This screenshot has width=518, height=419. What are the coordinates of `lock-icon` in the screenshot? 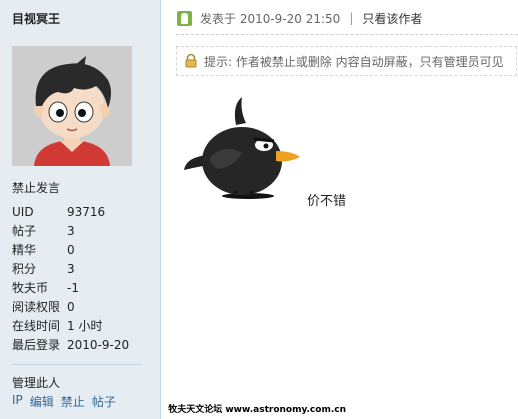 It's located at (191, 60).